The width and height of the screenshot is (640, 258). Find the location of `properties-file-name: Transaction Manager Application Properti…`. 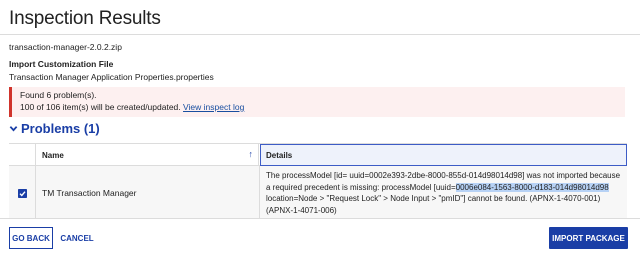

properties-file-name: Transaction Manager Application Properti… is located at coordinates (111, 77).